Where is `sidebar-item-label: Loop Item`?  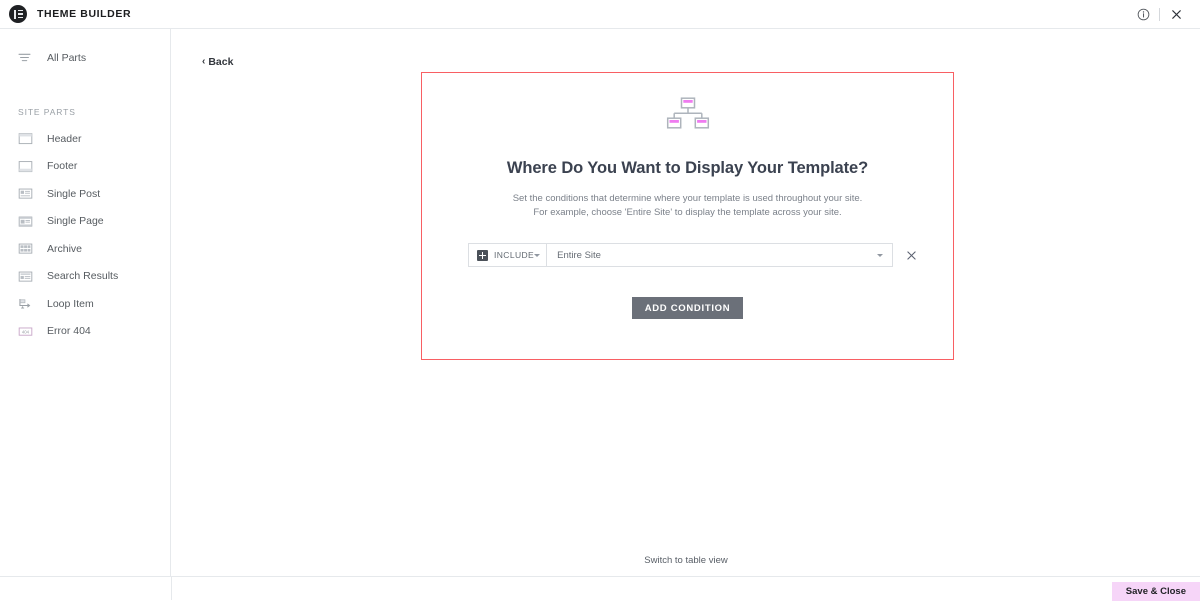
sidebar-item-label: Loop Item is located at coordinates (70, 303).